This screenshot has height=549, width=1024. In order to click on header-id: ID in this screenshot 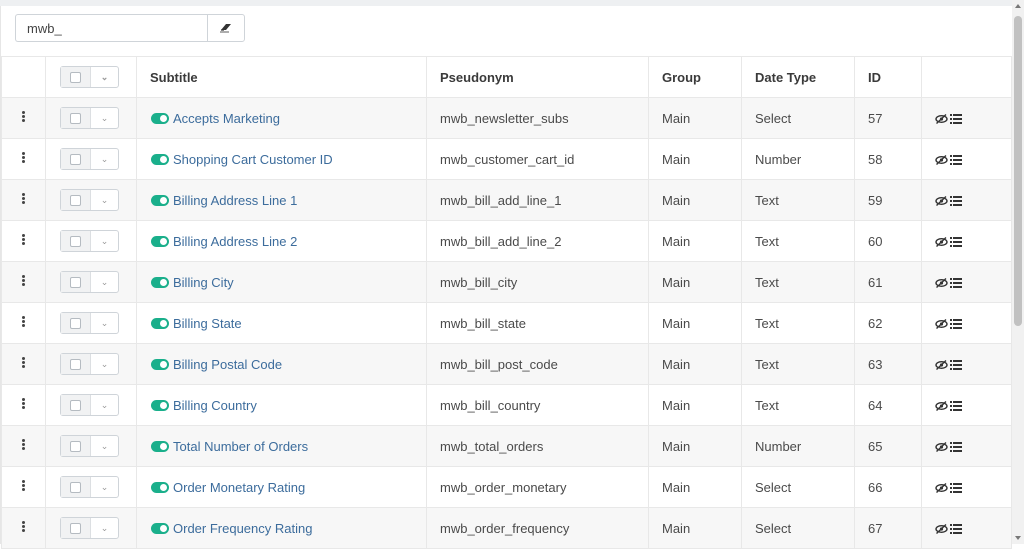, I will do `click(888, 77)`.